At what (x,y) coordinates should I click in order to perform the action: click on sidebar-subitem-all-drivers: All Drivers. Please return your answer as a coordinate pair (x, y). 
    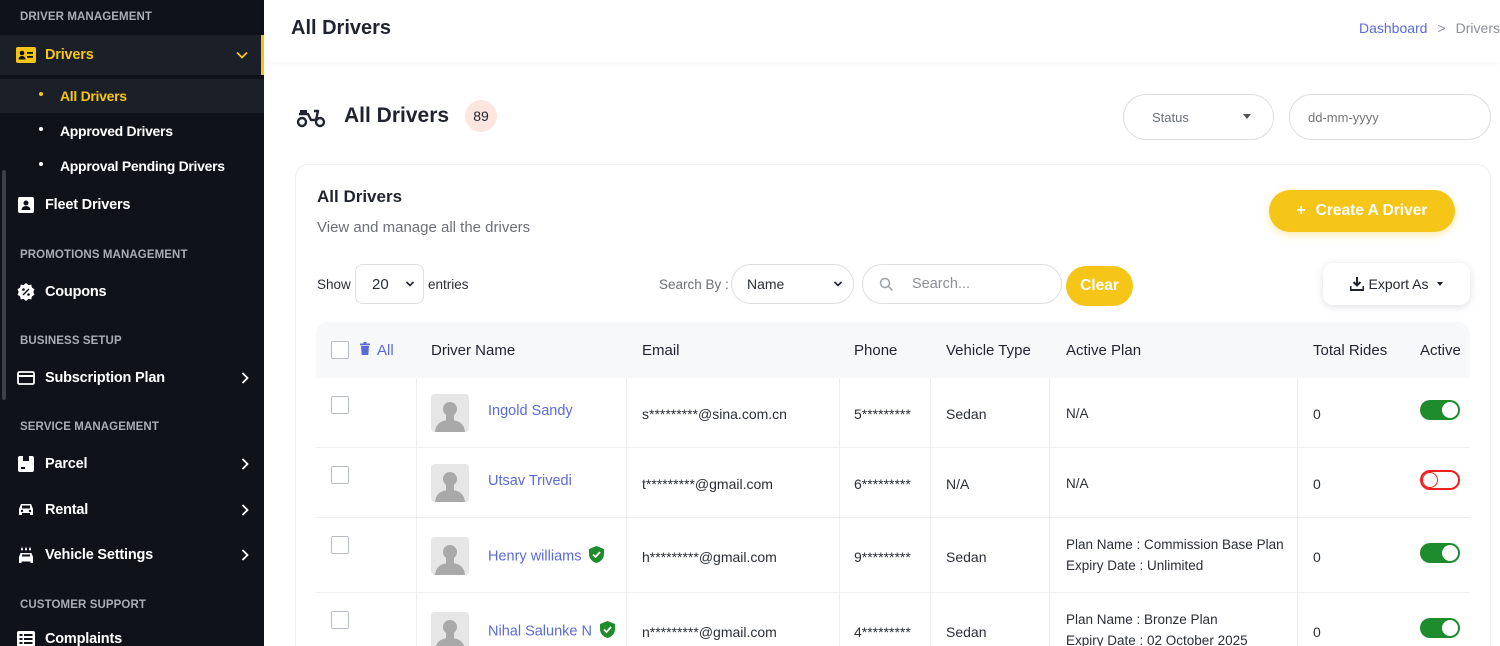
    Looking at the image, I should click on (132, 96).